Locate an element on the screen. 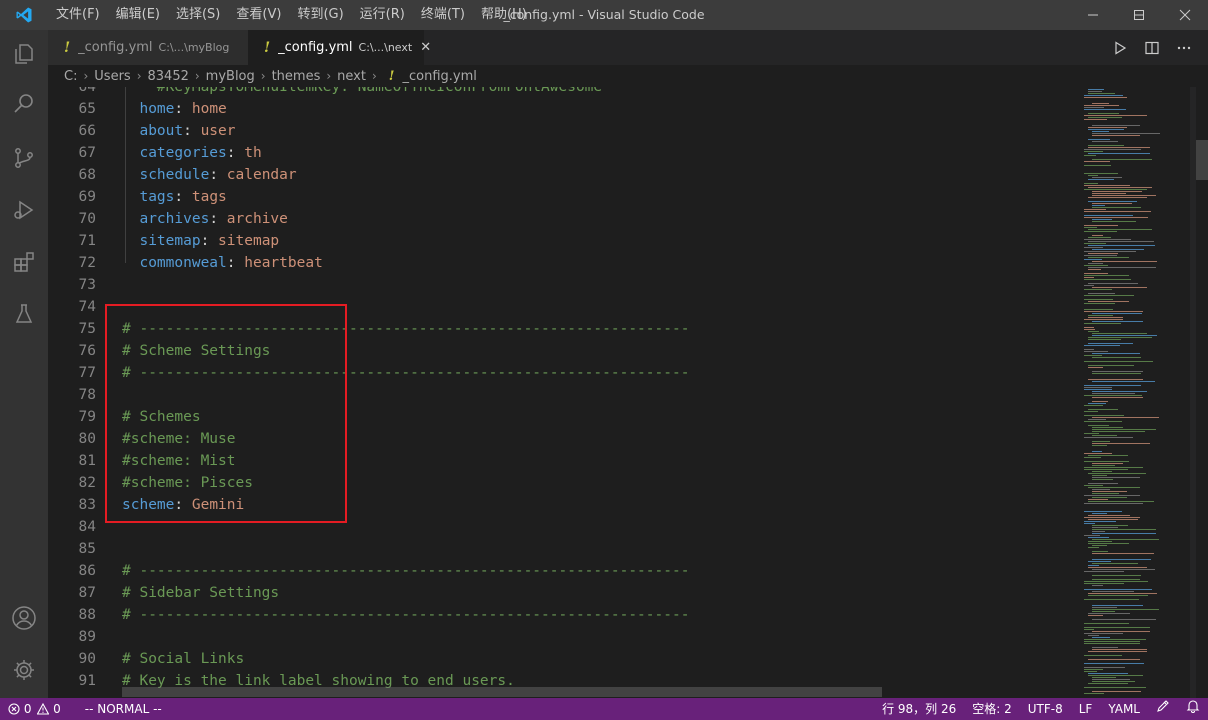  accounts-icon is located at coordinates (24, 618).